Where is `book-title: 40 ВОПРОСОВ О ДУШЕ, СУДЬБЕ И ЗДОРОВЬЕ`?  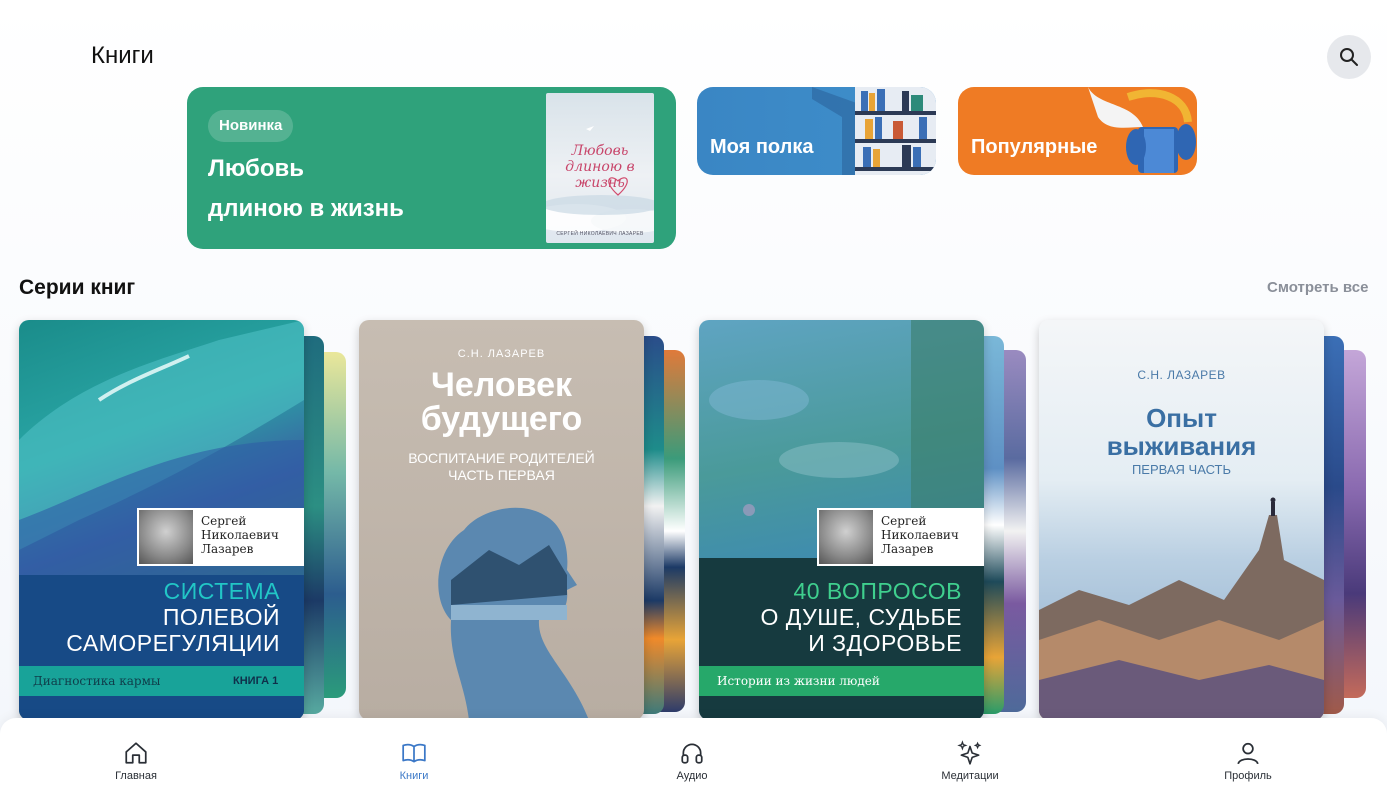
book-title: 40 ВОПРОСОВ О ДУШЕ, СУДЬБЕ И ЗДОРОВЬЕ is located at coordinates (861, 617).